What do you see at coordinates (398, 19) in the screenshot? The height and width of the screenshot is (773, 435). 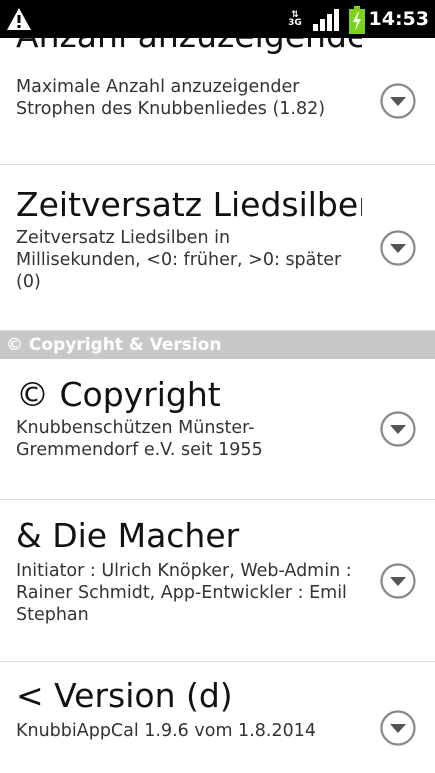 I see `status-clock: 14:53` at bounding box center [398, 19].